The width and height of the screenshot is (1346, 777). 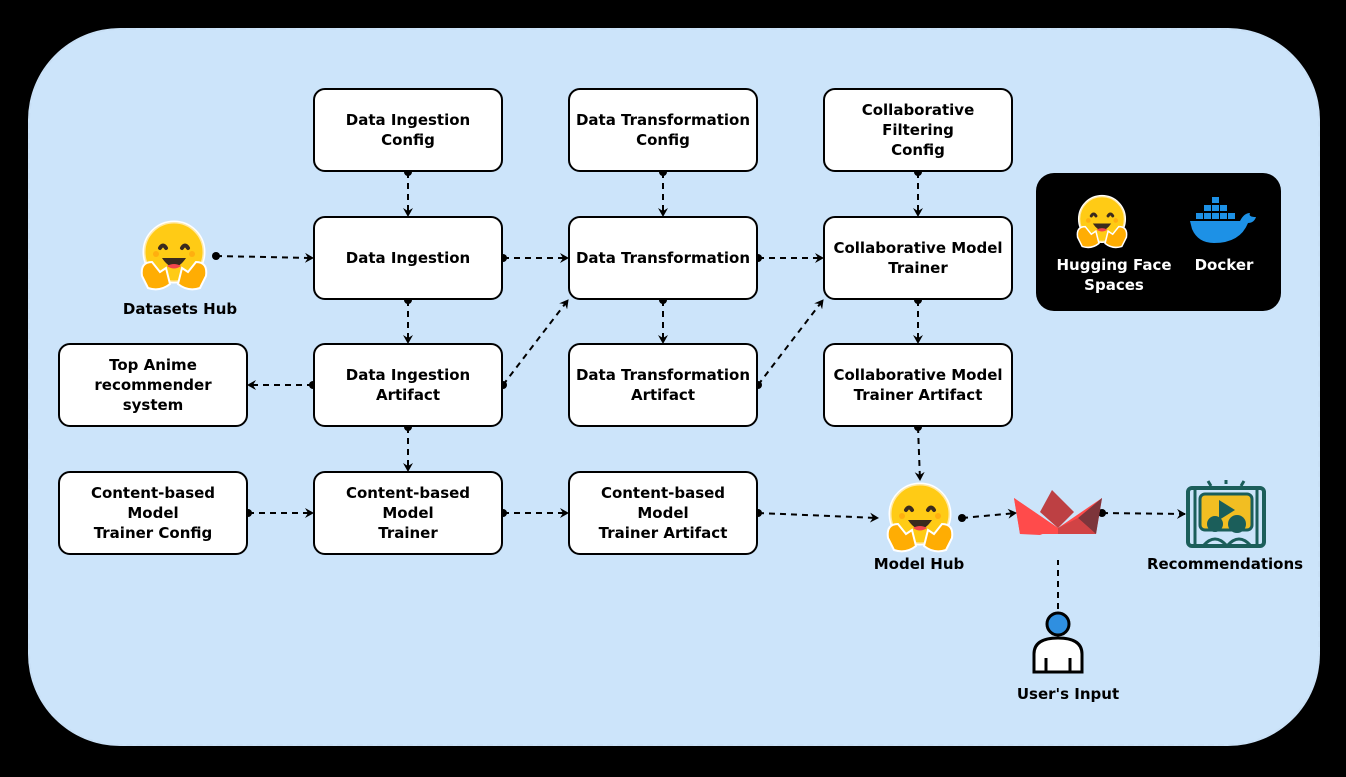 What do you see at coordinates (1102, 221) in the screenshot?
I see `huggingface-spaces-icon` at bounding box center [1102, 221].